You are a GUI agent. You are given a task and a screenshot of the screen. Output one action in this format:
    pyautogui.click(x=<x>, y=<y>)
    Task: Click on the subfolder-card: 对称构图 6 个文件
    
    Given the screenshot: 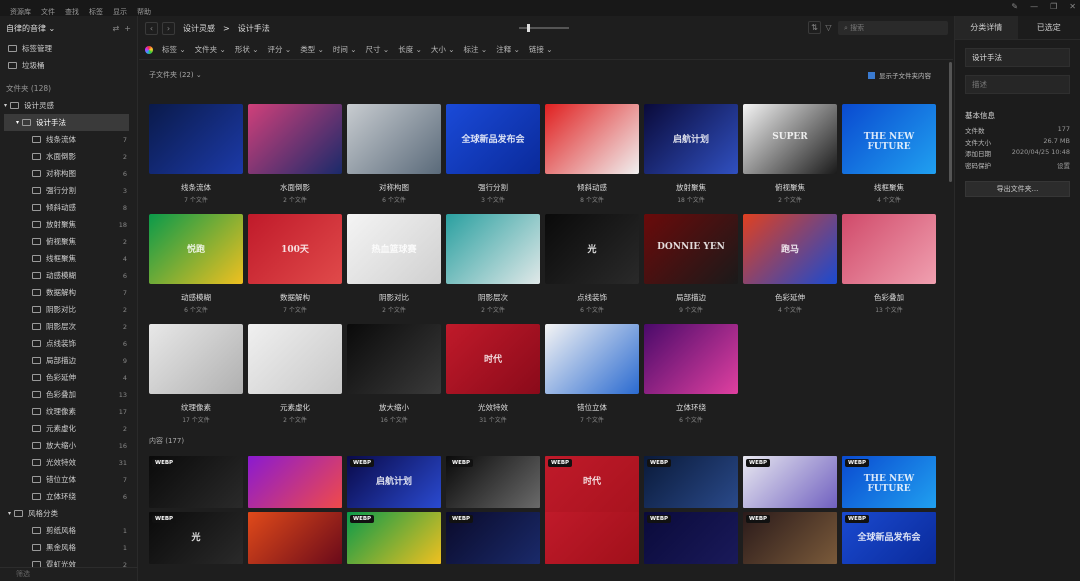 What is the action you would take?
    pyautogui.click(x=394, y=154)
    